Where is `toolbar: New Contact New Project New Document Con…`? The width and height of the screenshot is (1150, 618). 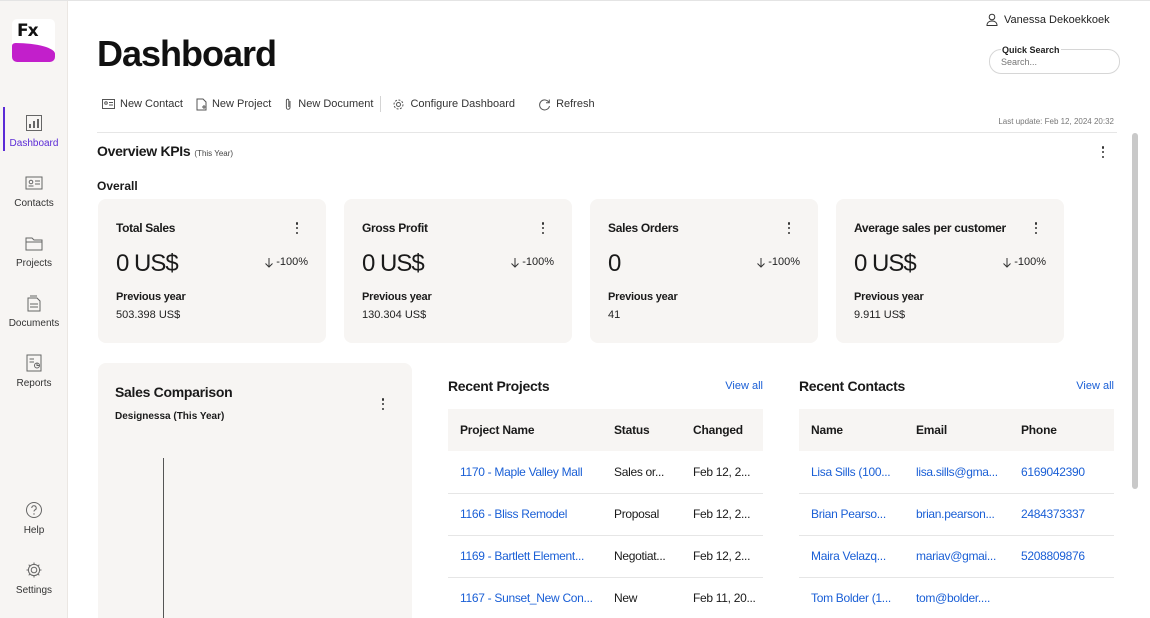 toolbar: New Contact New Project New Document Con… is located at coordinates (355, 104).